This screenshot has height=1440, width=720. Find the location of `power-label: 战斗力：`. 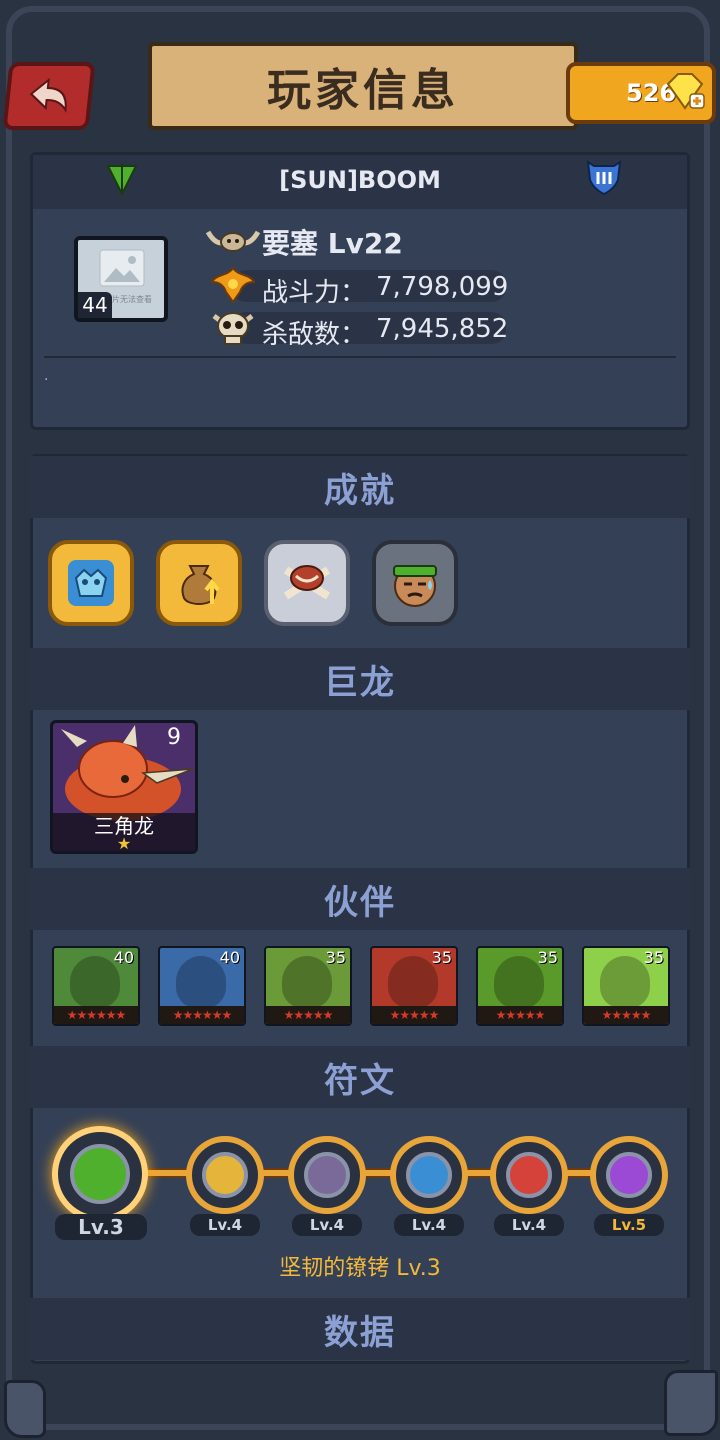

power-label: 战斗力： is located at coordinates (314, 293).